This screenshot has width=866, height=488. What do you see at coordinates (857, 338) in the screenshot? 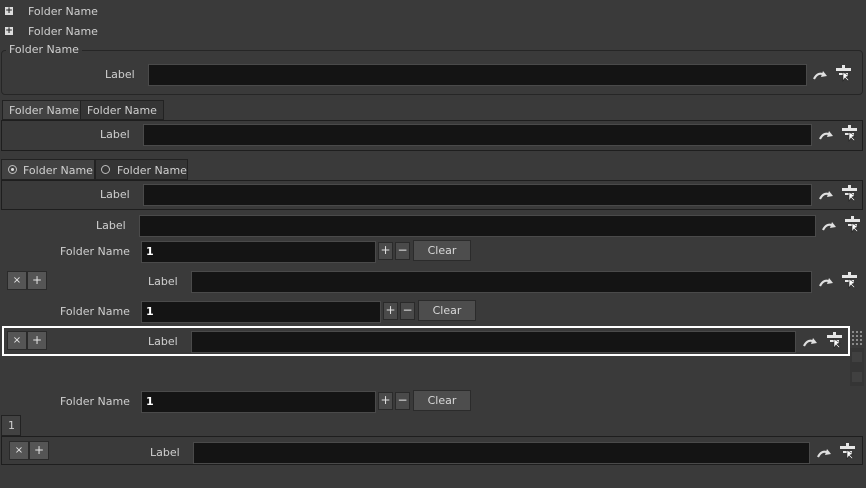
I see `resize-handle-icon` at bounding box center [857, 338].